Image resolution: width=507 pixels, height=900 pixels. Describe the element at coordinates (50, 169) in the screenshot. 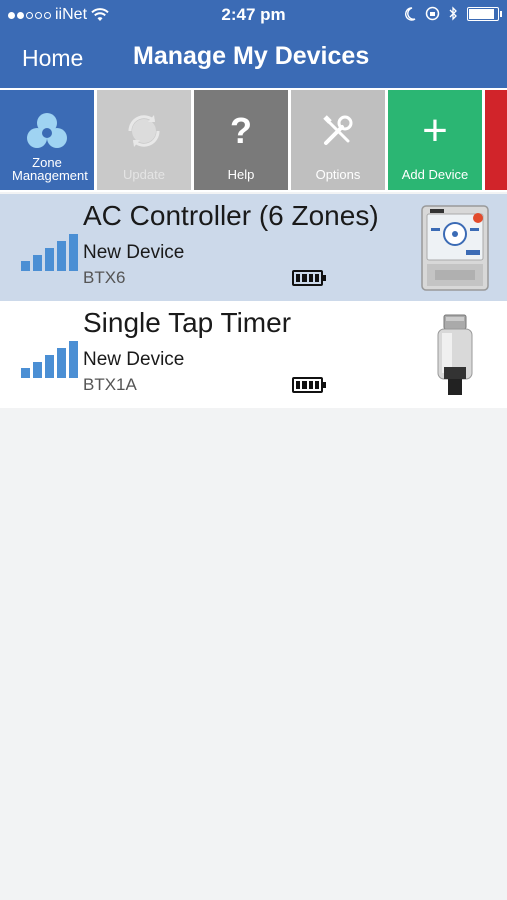

I see `zone-management-label: Zone Management` at that location.